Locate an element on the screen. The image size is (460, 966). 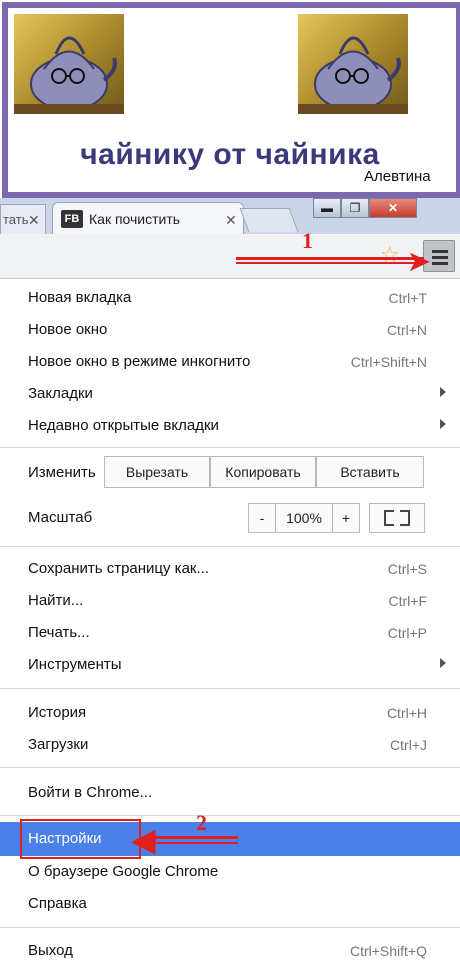
menu-item-new-window: Новое окно Ctrl+N is located at coordinates (230, 330).